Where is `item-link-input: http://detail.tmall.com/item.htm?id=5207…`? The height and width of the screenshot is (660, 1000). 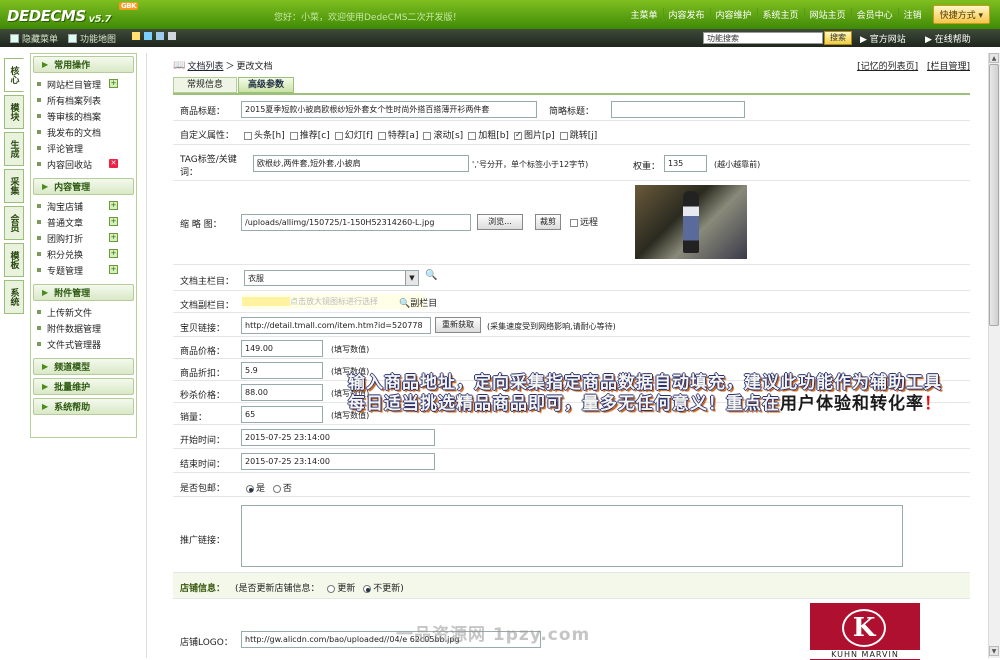
item-link-input: http://detail.tmall.com/item.htm?id=5207… is located at coordinates (336, 325).